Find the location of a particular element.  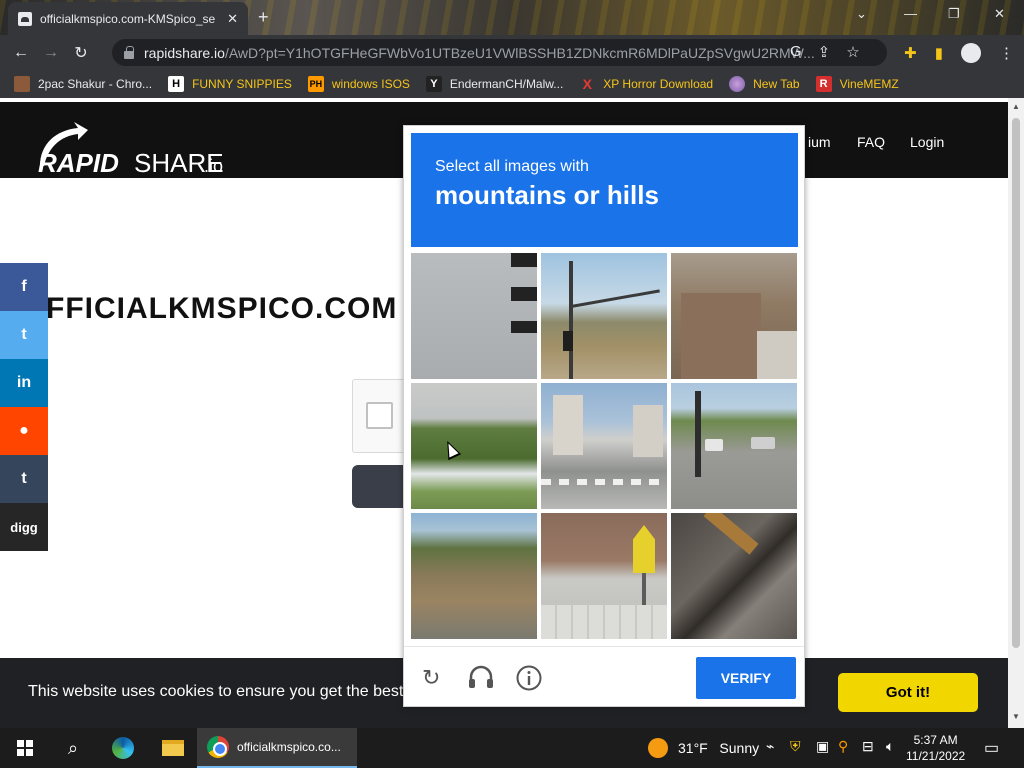

security-shield-icon: ⛨ is located at coordinates (795, 746).